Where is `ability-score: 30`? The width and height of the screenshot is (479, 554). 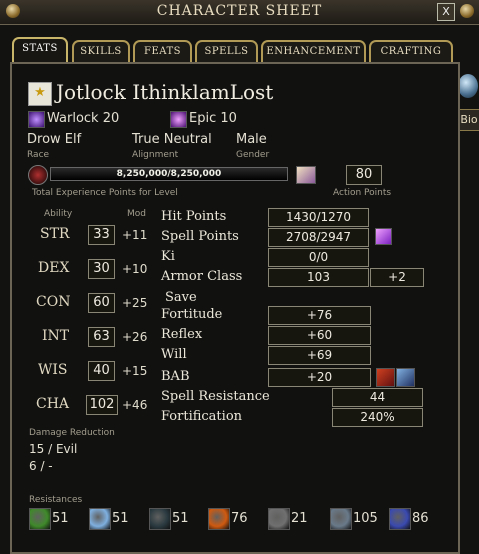 ability-score: 30 is located at coordinates (101, 269).